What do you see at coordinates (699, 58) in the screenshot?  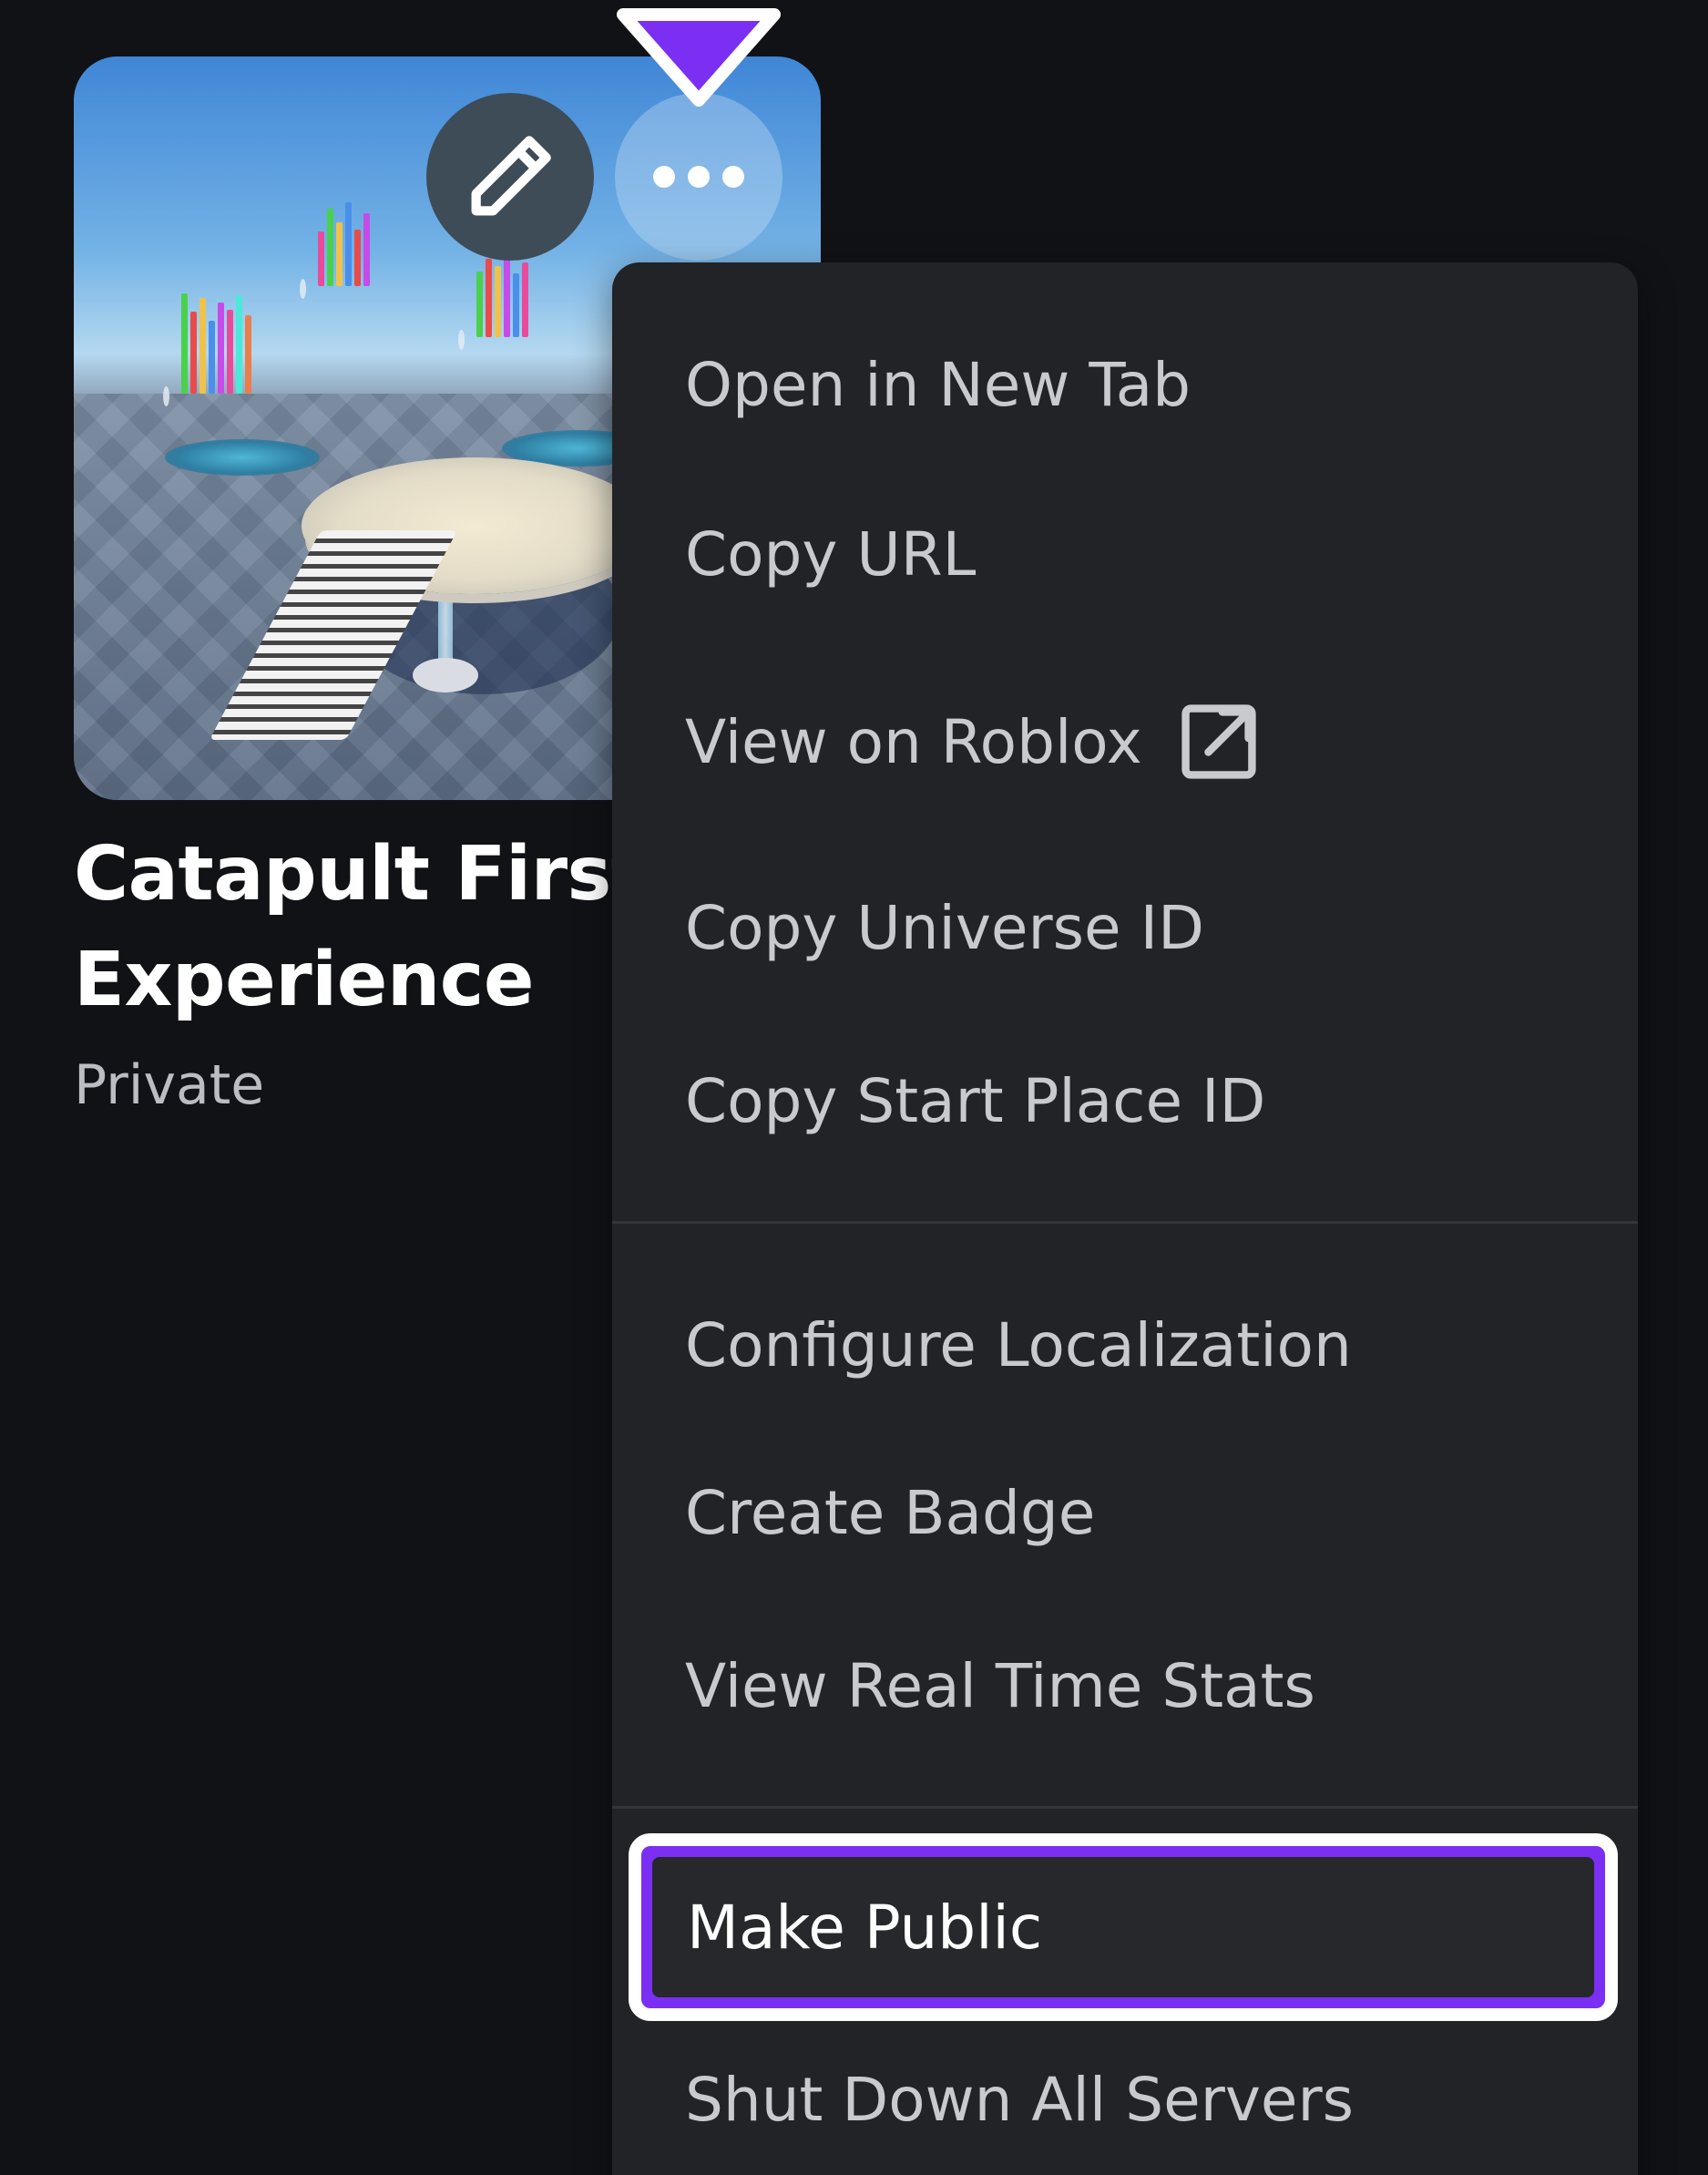 I see `pointer-triangle-icon` at bounding box center [699, 58].